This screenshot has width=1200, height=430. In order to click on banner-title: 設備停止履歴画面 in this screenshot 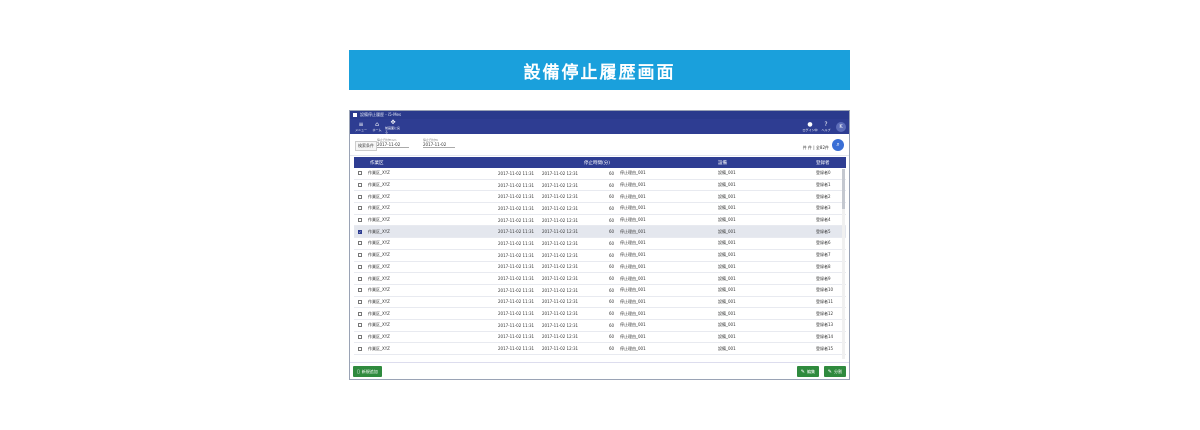, I will do `click(599, 72)`.